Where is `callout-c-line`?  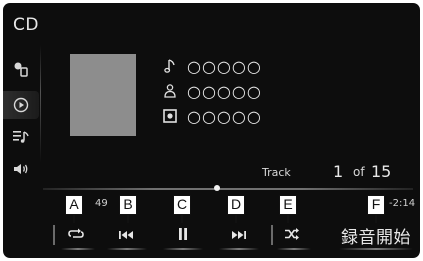
callout-c-line is located at coordinates (182, 219).